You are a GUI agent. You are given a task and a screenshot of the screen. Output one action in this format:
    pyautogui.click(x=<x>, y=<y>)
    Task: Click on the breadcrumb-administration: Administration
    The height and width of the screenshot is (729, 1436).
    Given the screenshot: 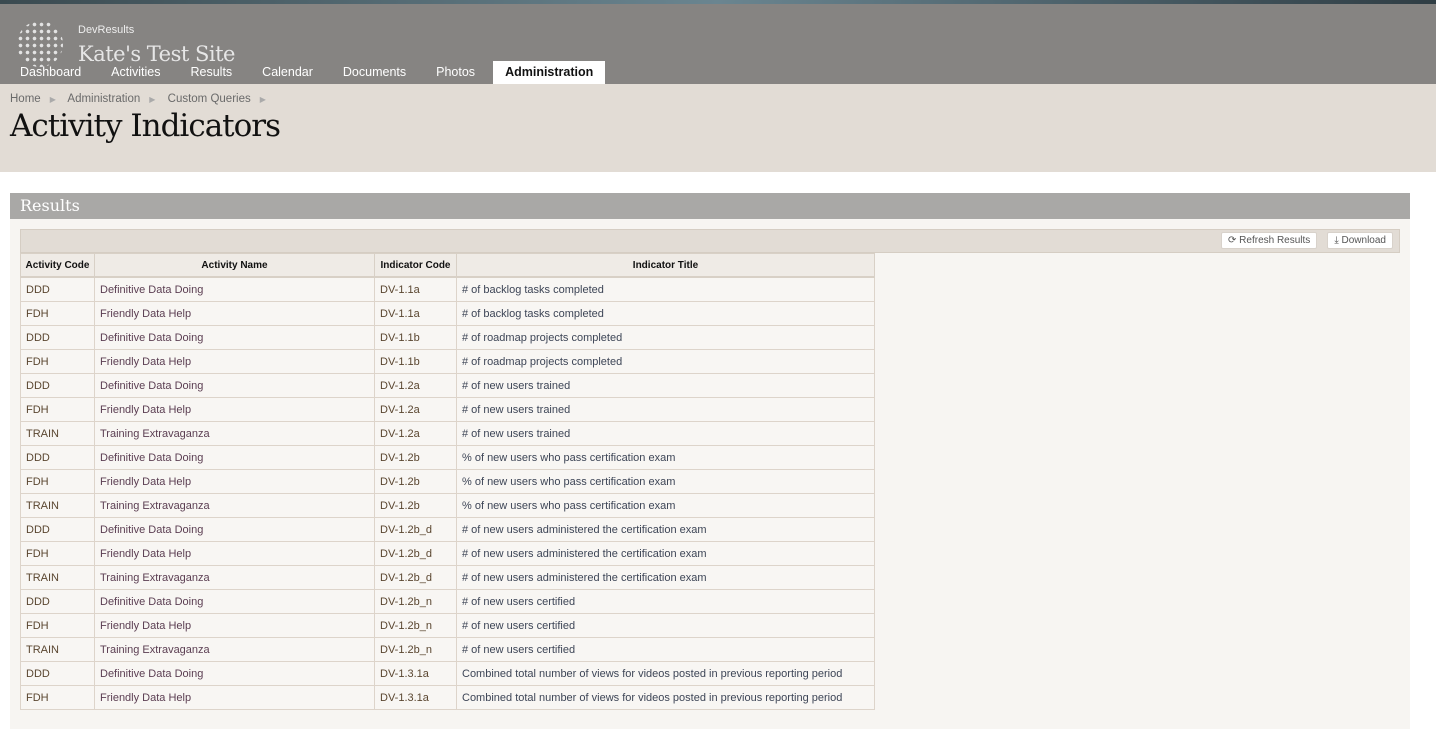 What is the action you would take?
    pyautogui.click(x=103, y=99)
    